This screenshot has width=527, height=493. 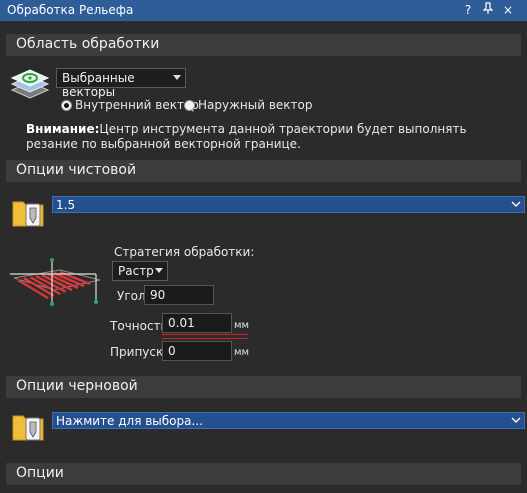 What do you see at coordinates (508, 10) in the screenshot?
I see `close-button: ×` at bounding box center [508, 10].